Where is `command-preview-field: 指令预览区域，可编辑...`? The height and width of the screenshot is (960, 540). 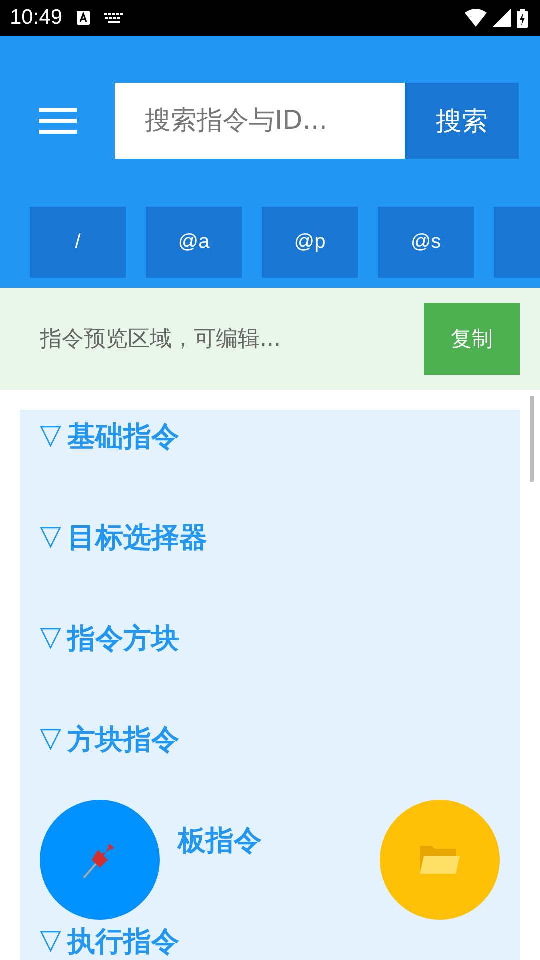 command-preview-field: 指令预览区域，可编辑... is located at coordinates (231, 339).